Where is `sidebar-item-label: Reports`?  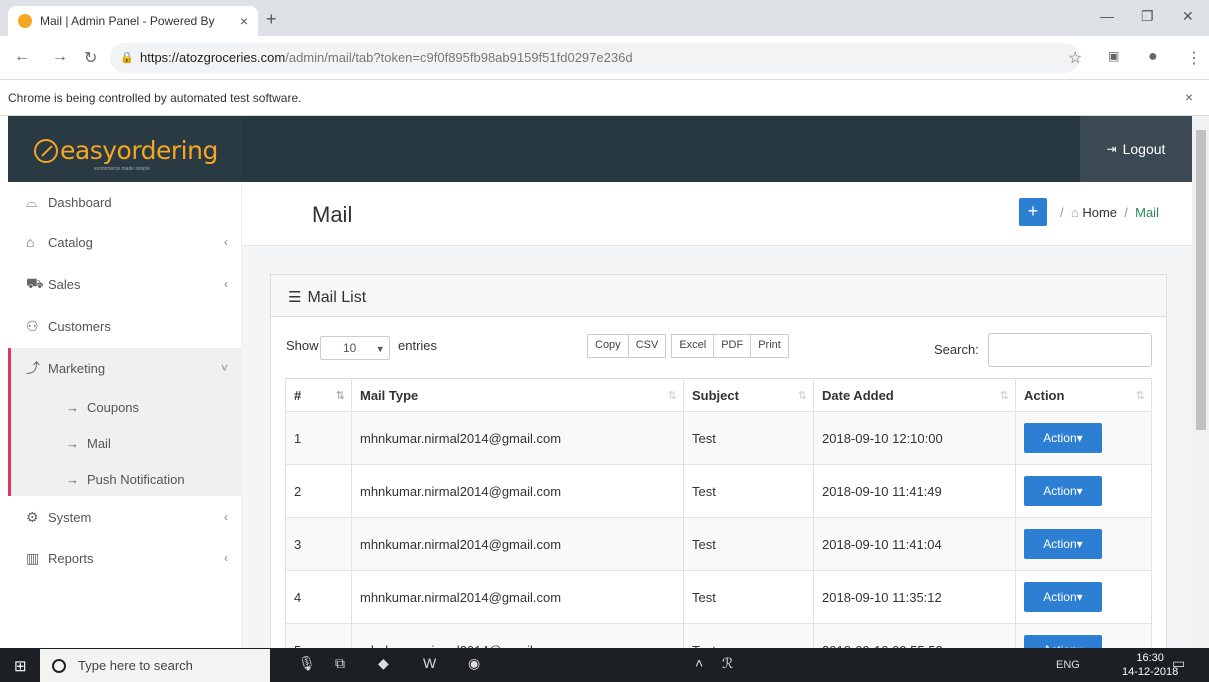 sidebar-item-label: Reports is located at coordinates (71, 558).